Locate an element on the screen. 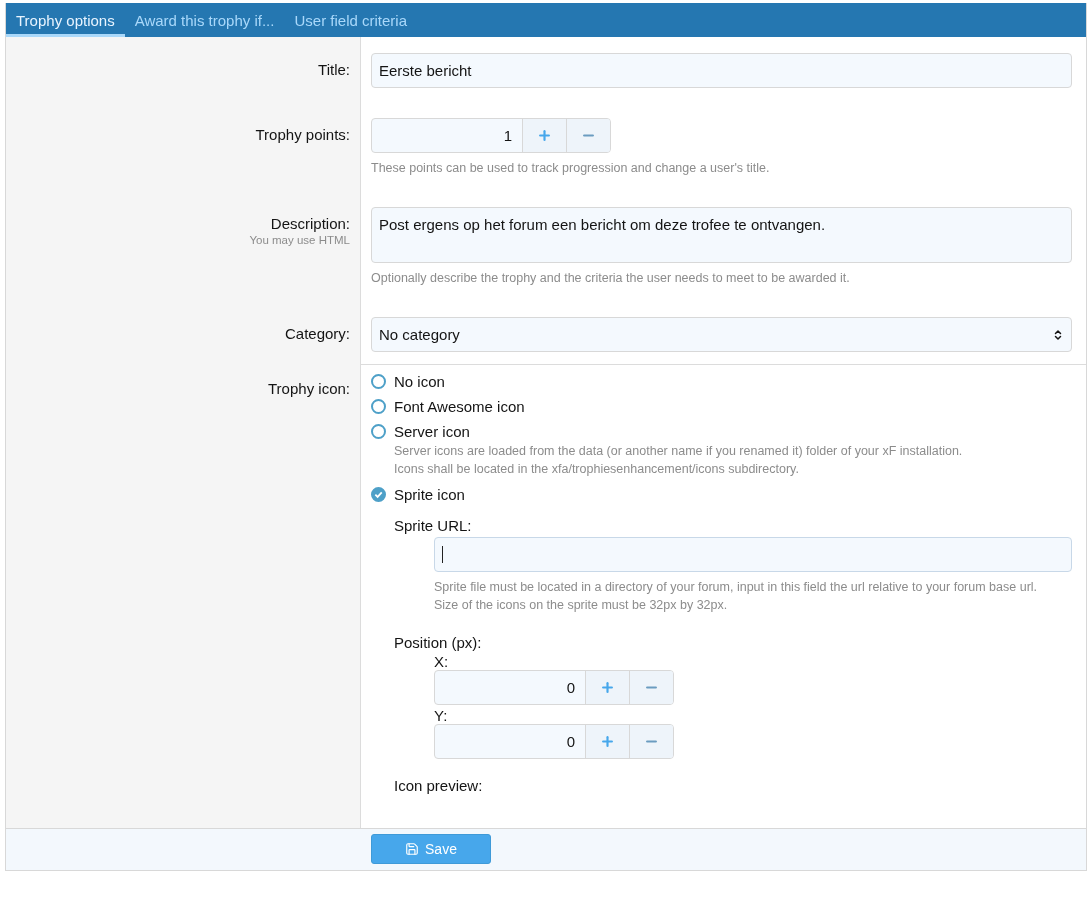 The height and width of the screenshot is (898, 1092). save-icon is located at coordinates (412, 849).